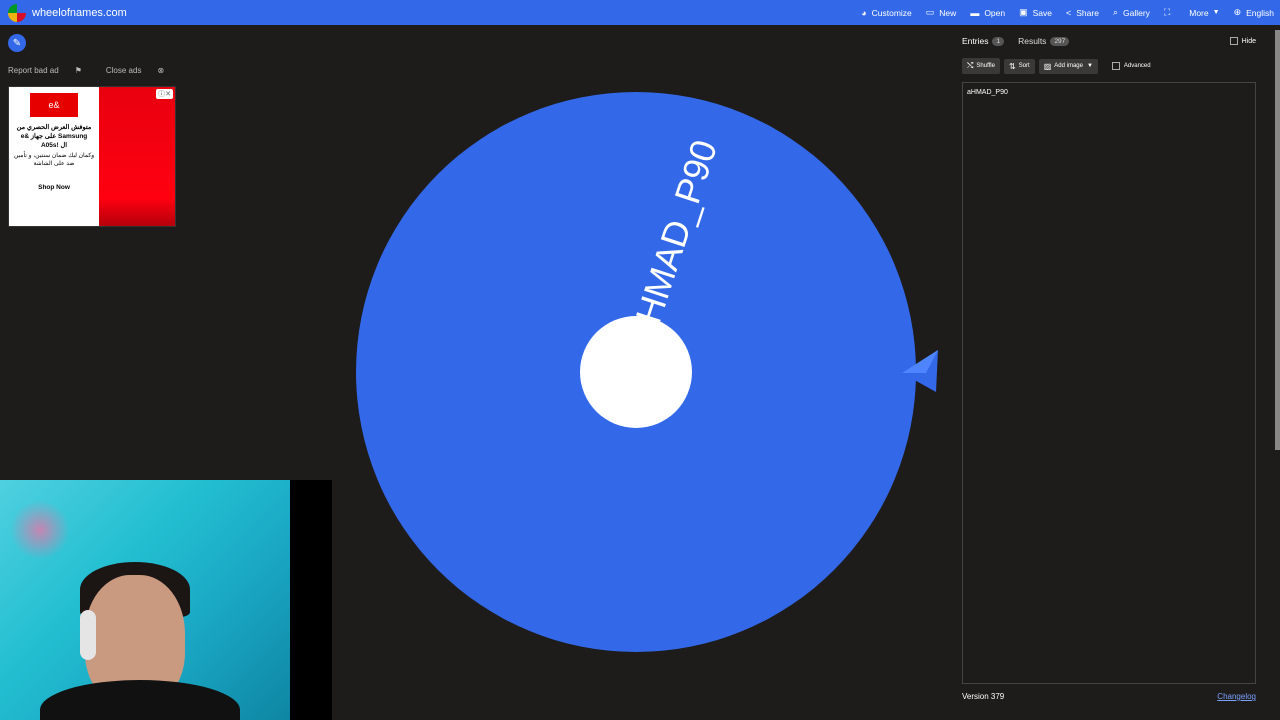  I want to click on ad-links: Report bad ad ⚑ Close ads ⊗, so click(98, 70).